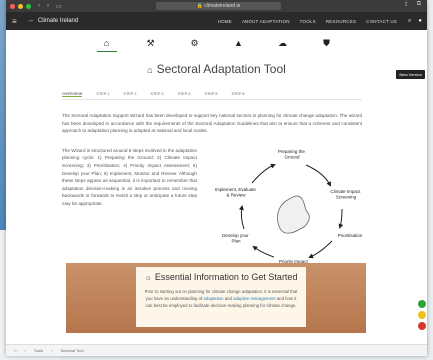  What do you see at coordinates (254, 298) in the screenshot?
I see `adaptive-management-link: adaptive management` at bounding box center [254, 298].